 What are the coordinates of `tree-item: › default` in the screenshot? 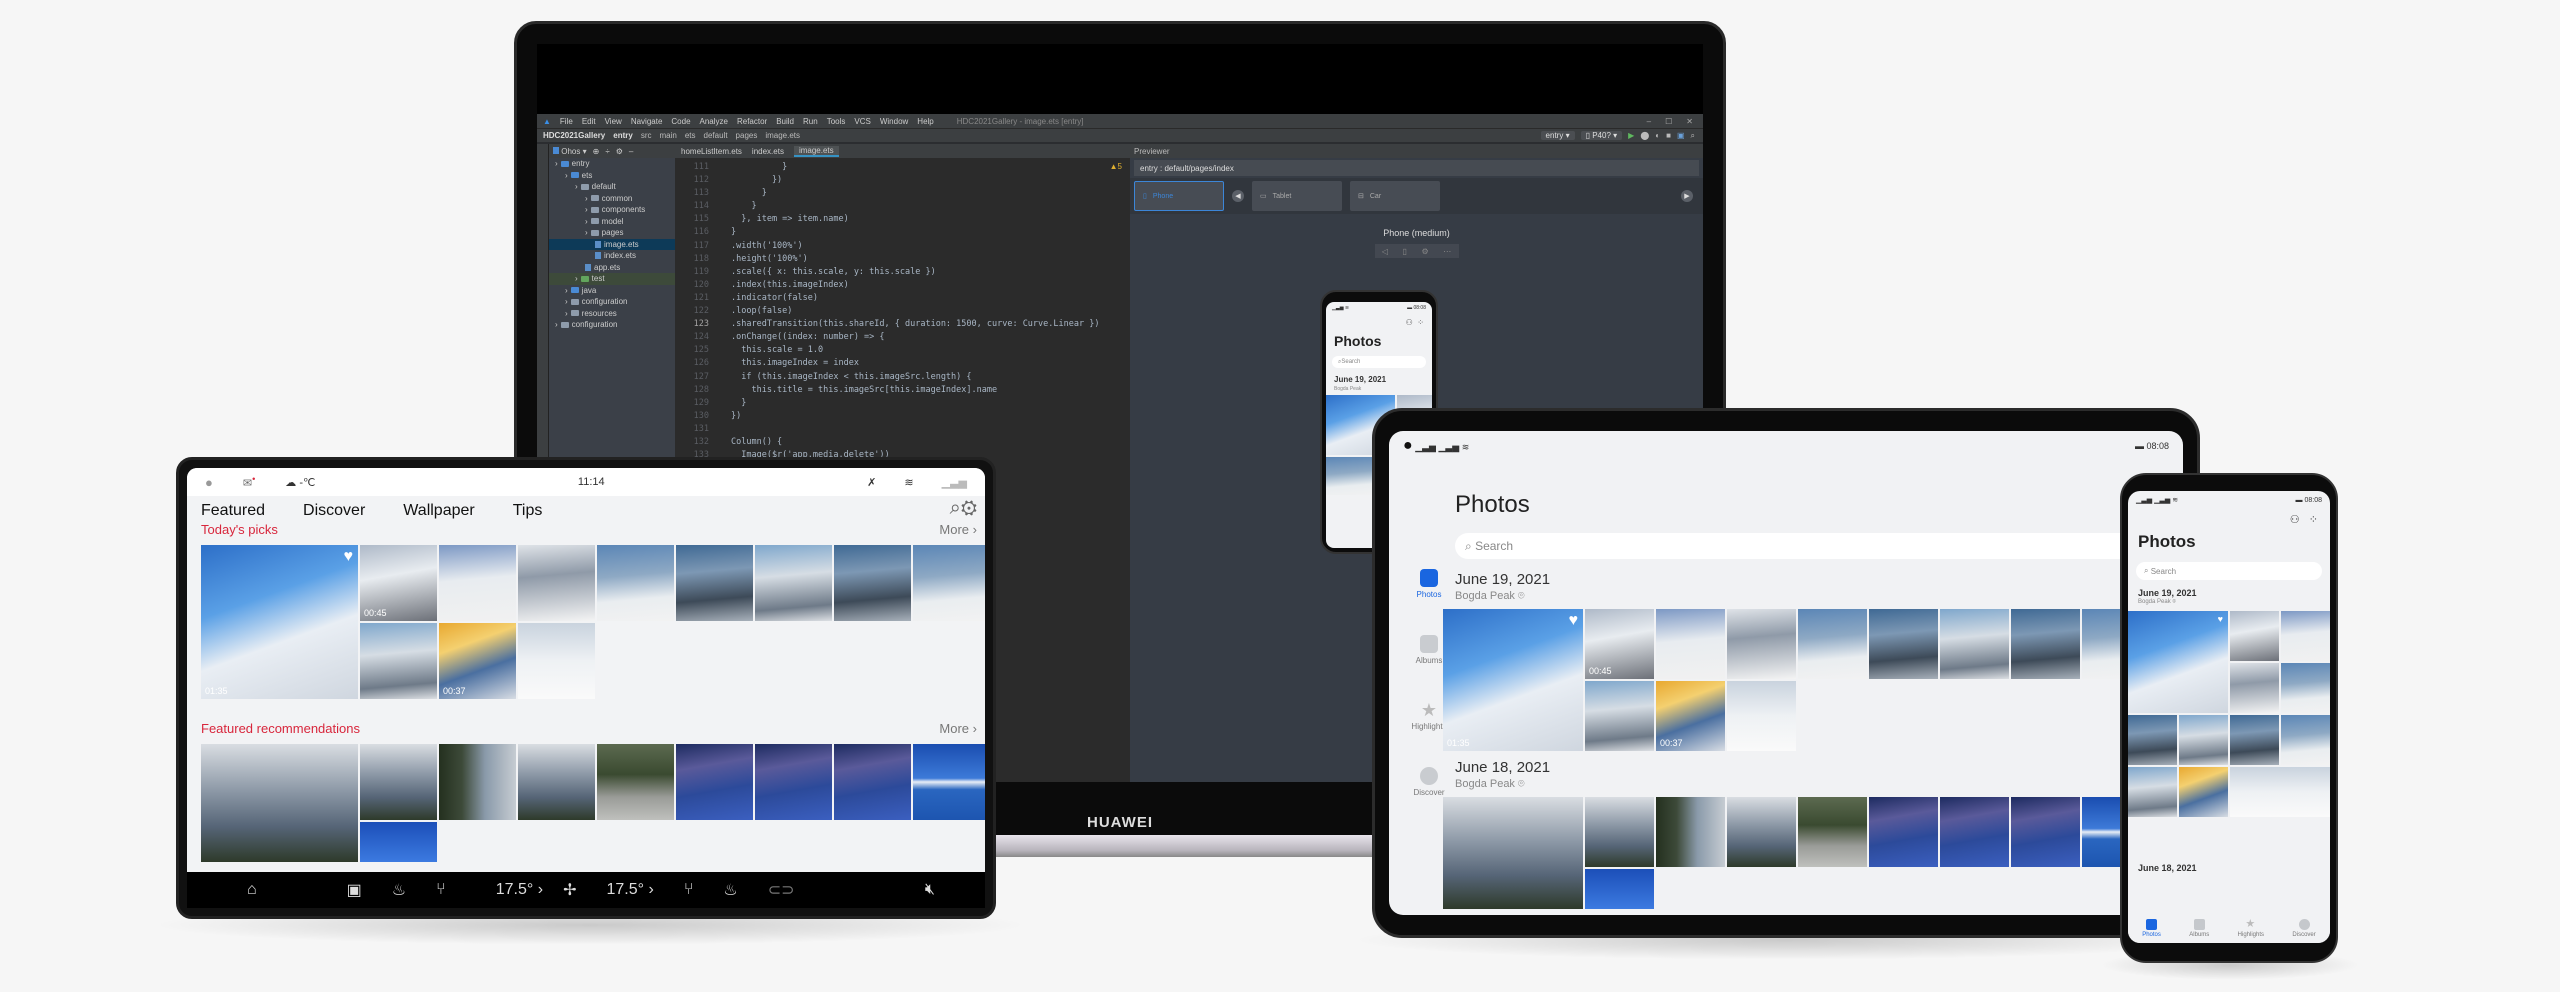 It's located at (612, 187).